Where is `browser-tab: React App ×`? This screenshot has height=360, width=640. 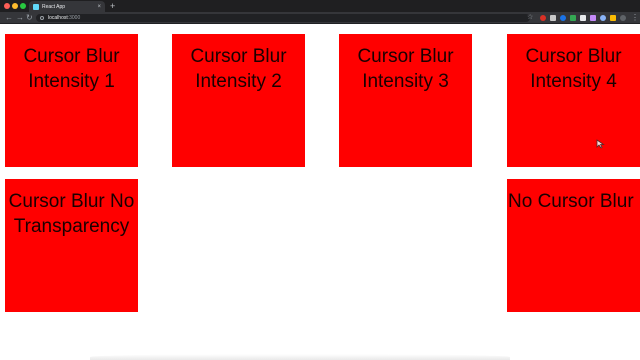
browser-tab: React App × is located at coordinates (67, 6).